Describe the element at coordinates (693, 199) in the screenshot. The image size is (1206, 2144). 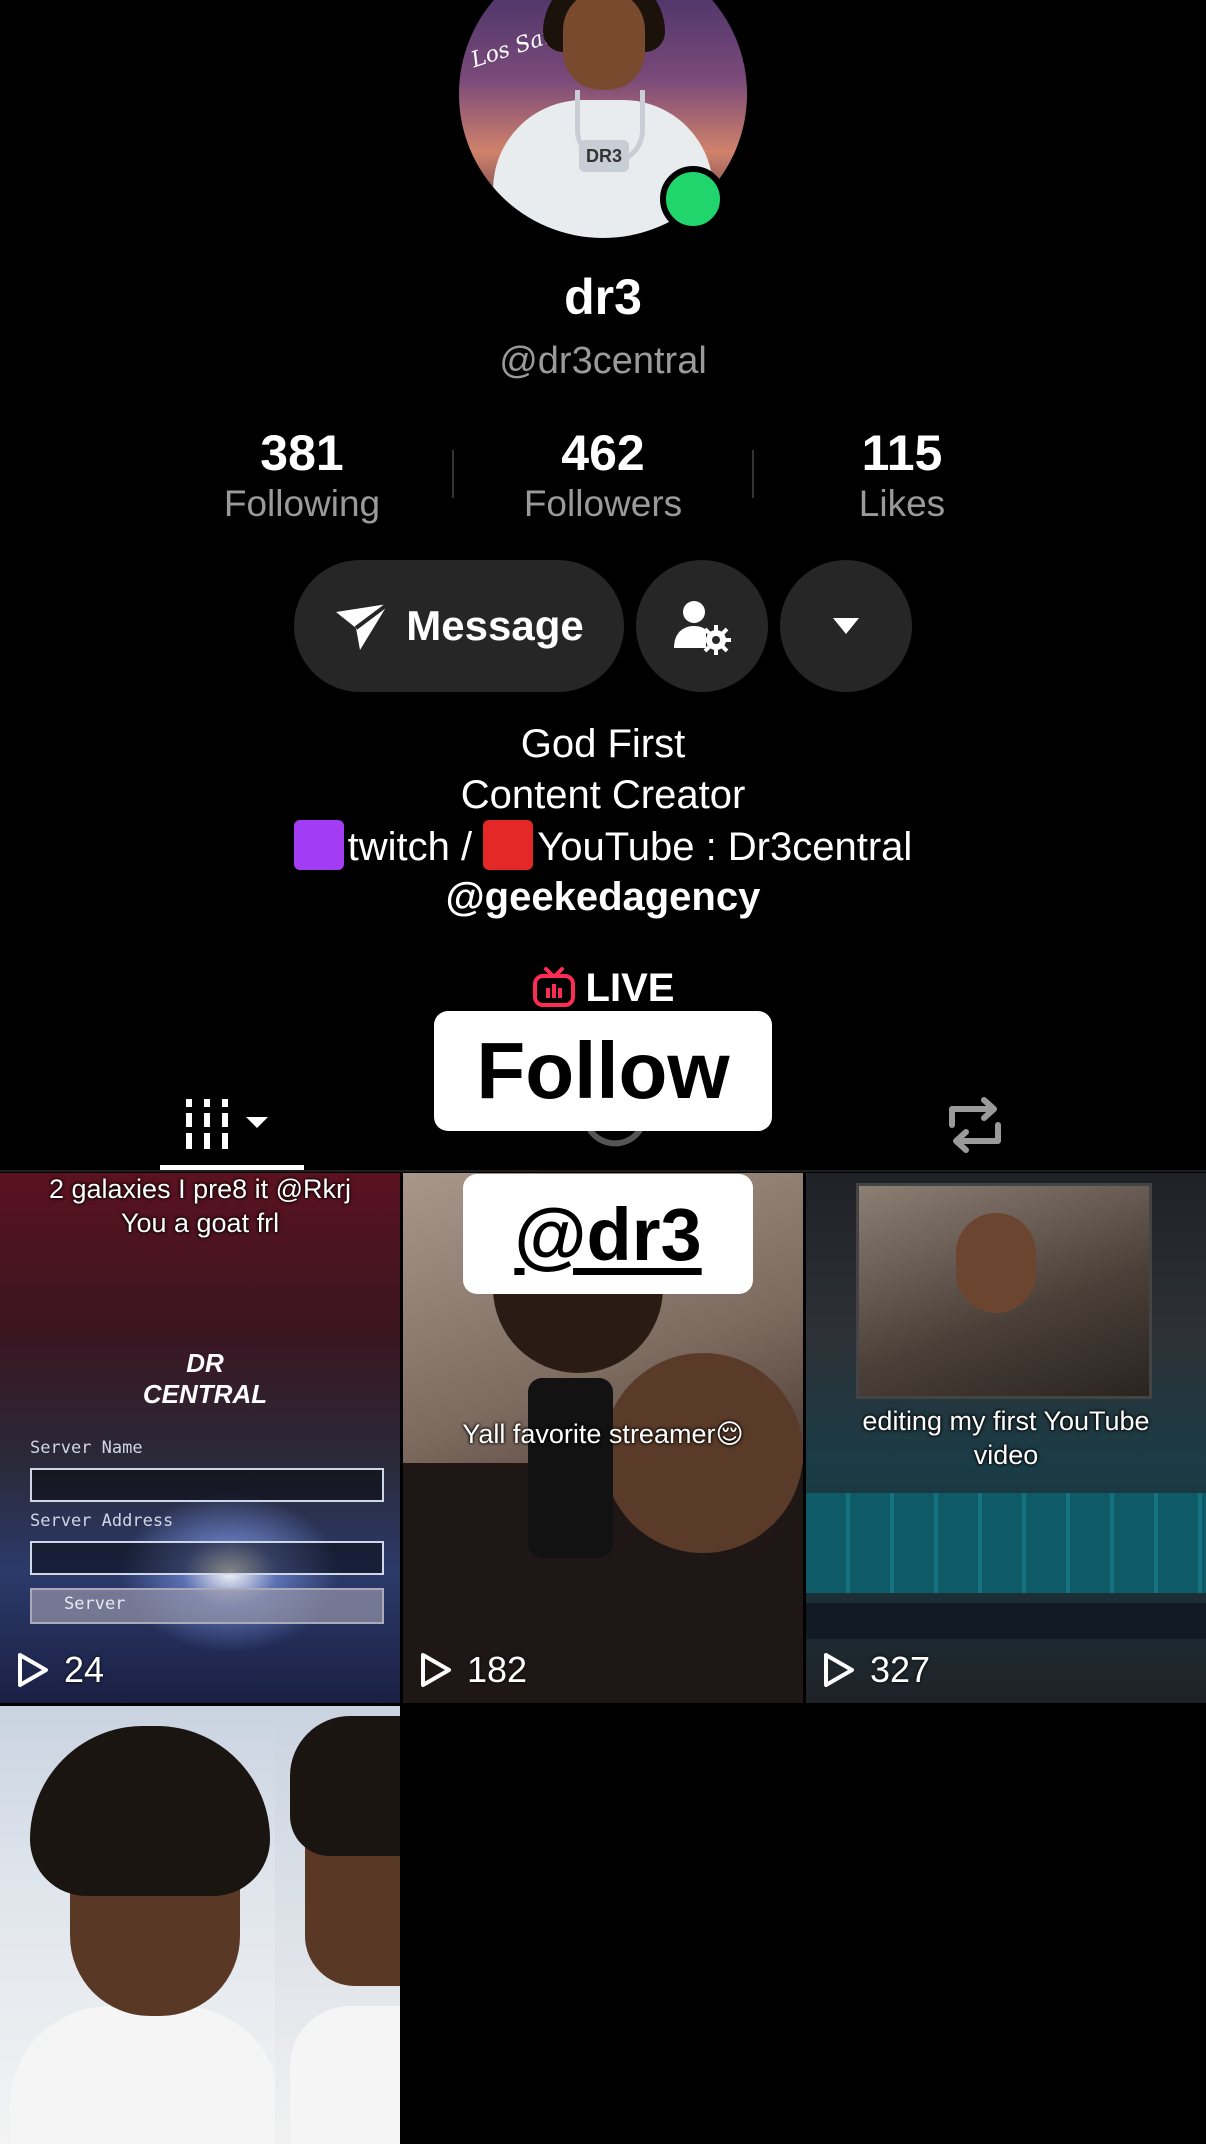
I see `online-status-indicator` at that location.